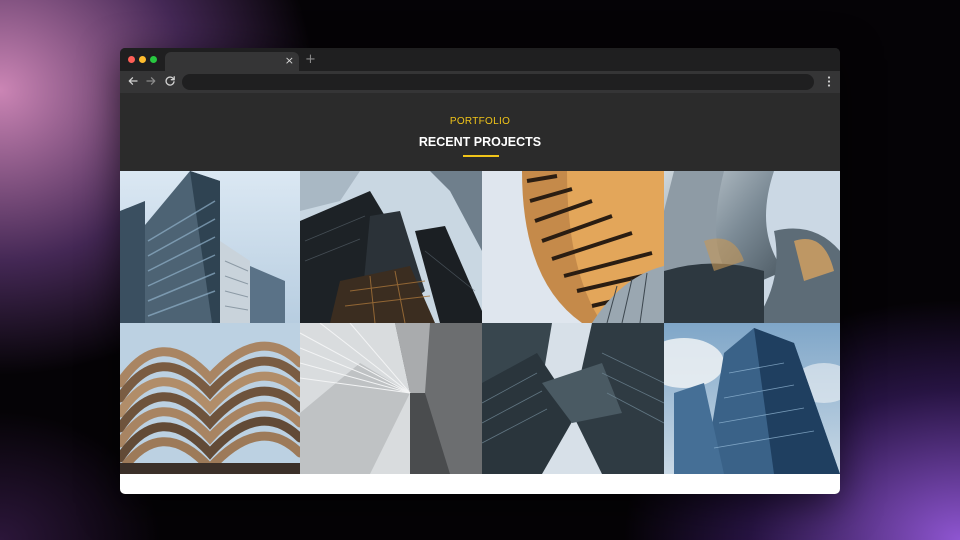 This screenshot has width=960, height=540. What do you see at coordinates (170, 81) in the screenshot?
I see `reload-icon` at bounding box center [170, 81].